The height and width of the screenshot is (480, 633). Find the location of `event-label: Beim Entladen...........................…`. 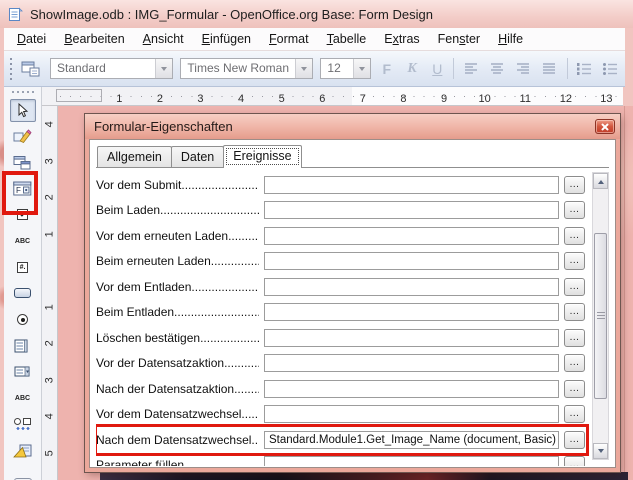

event-label: Beim Entladen...........................… is located at coordinates (177, 312).